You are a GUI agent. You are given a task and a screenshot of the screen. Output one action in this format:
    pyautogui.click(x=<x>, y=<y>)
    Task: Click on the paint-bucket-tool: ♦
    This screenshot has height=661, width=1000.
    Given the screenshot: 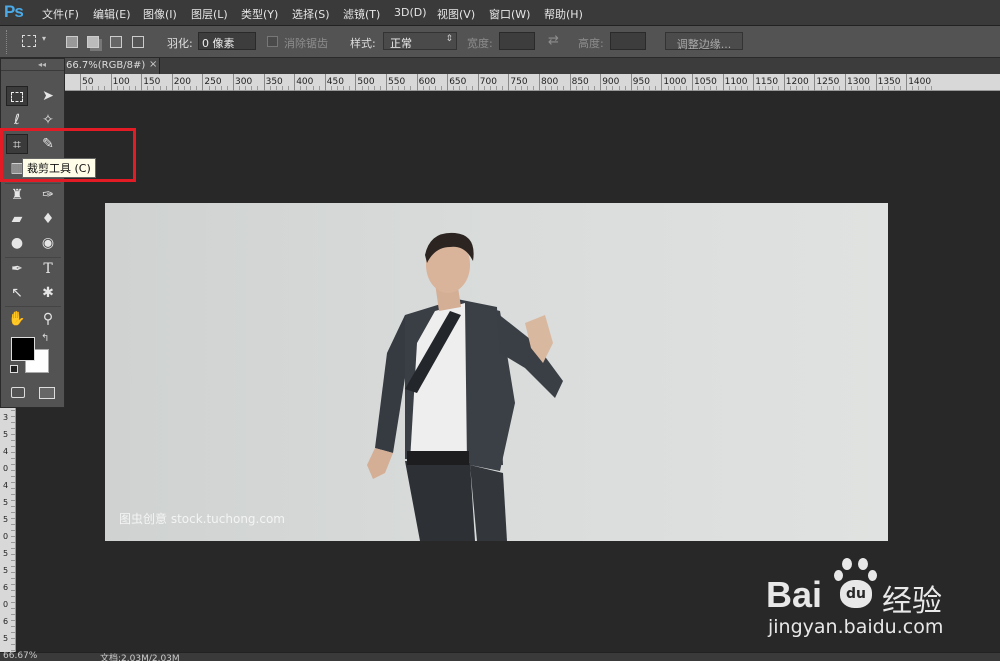 What is the action you would take?
    pyautogui.click(x=48, y=219)
    